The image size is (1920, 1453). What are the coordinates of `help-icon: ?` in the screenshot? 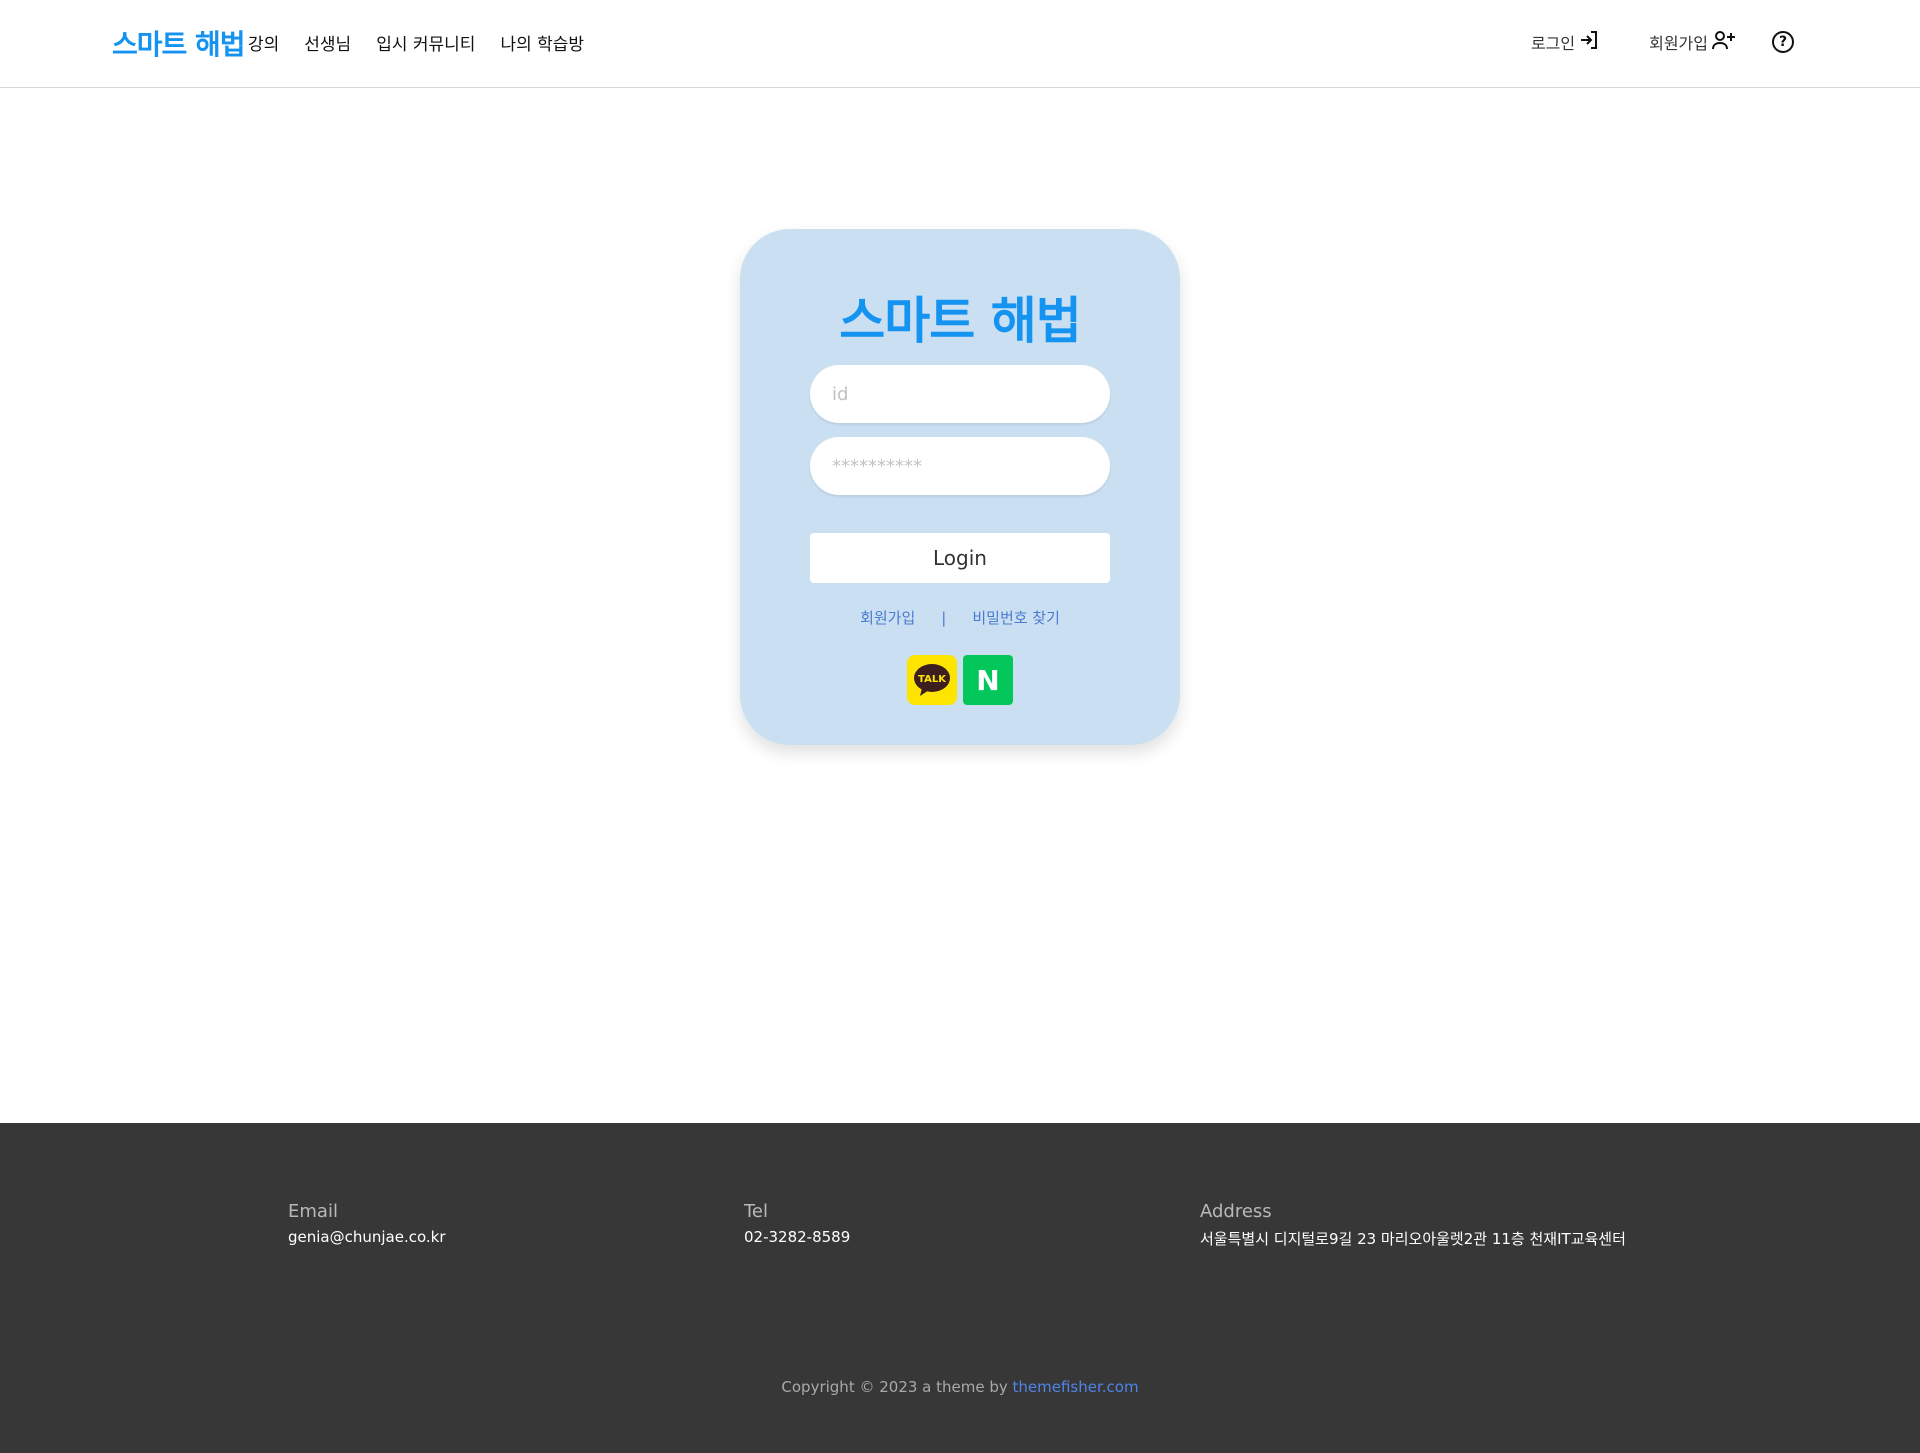 It's located at (1783, 42).